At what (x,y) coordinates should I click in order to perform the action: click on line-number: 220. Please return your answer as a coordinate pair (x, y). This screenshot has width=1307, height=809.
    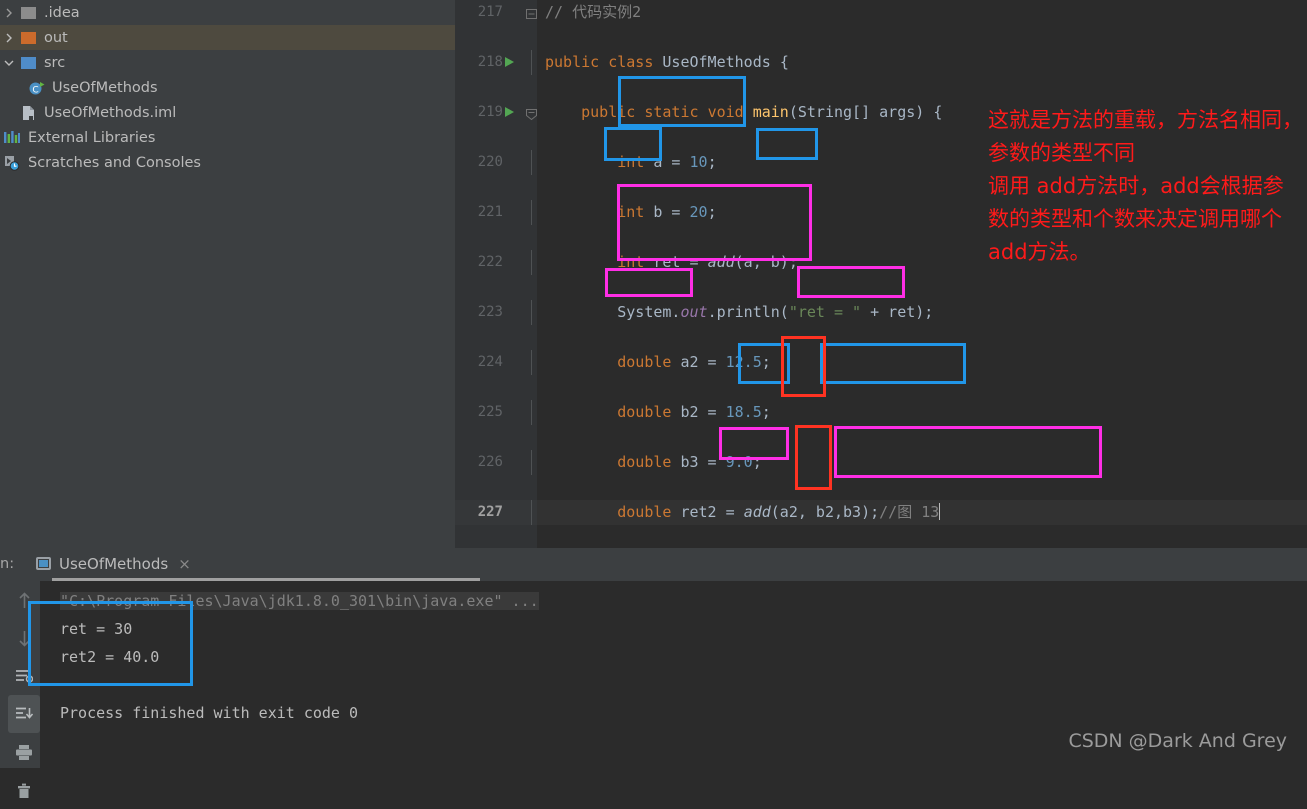
    Looking at the image, I should click on (490, 162).